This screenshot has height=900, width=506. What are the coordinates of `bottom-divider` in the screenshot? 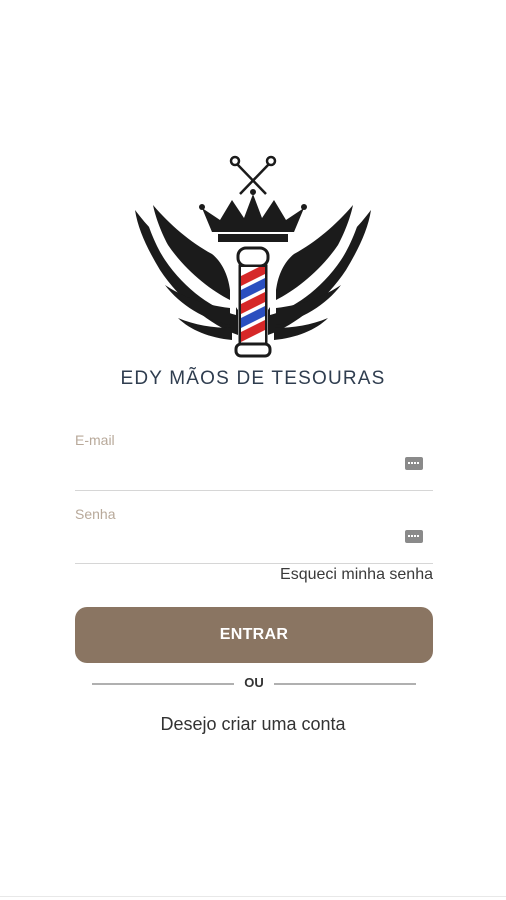 It's located at (253, 896).